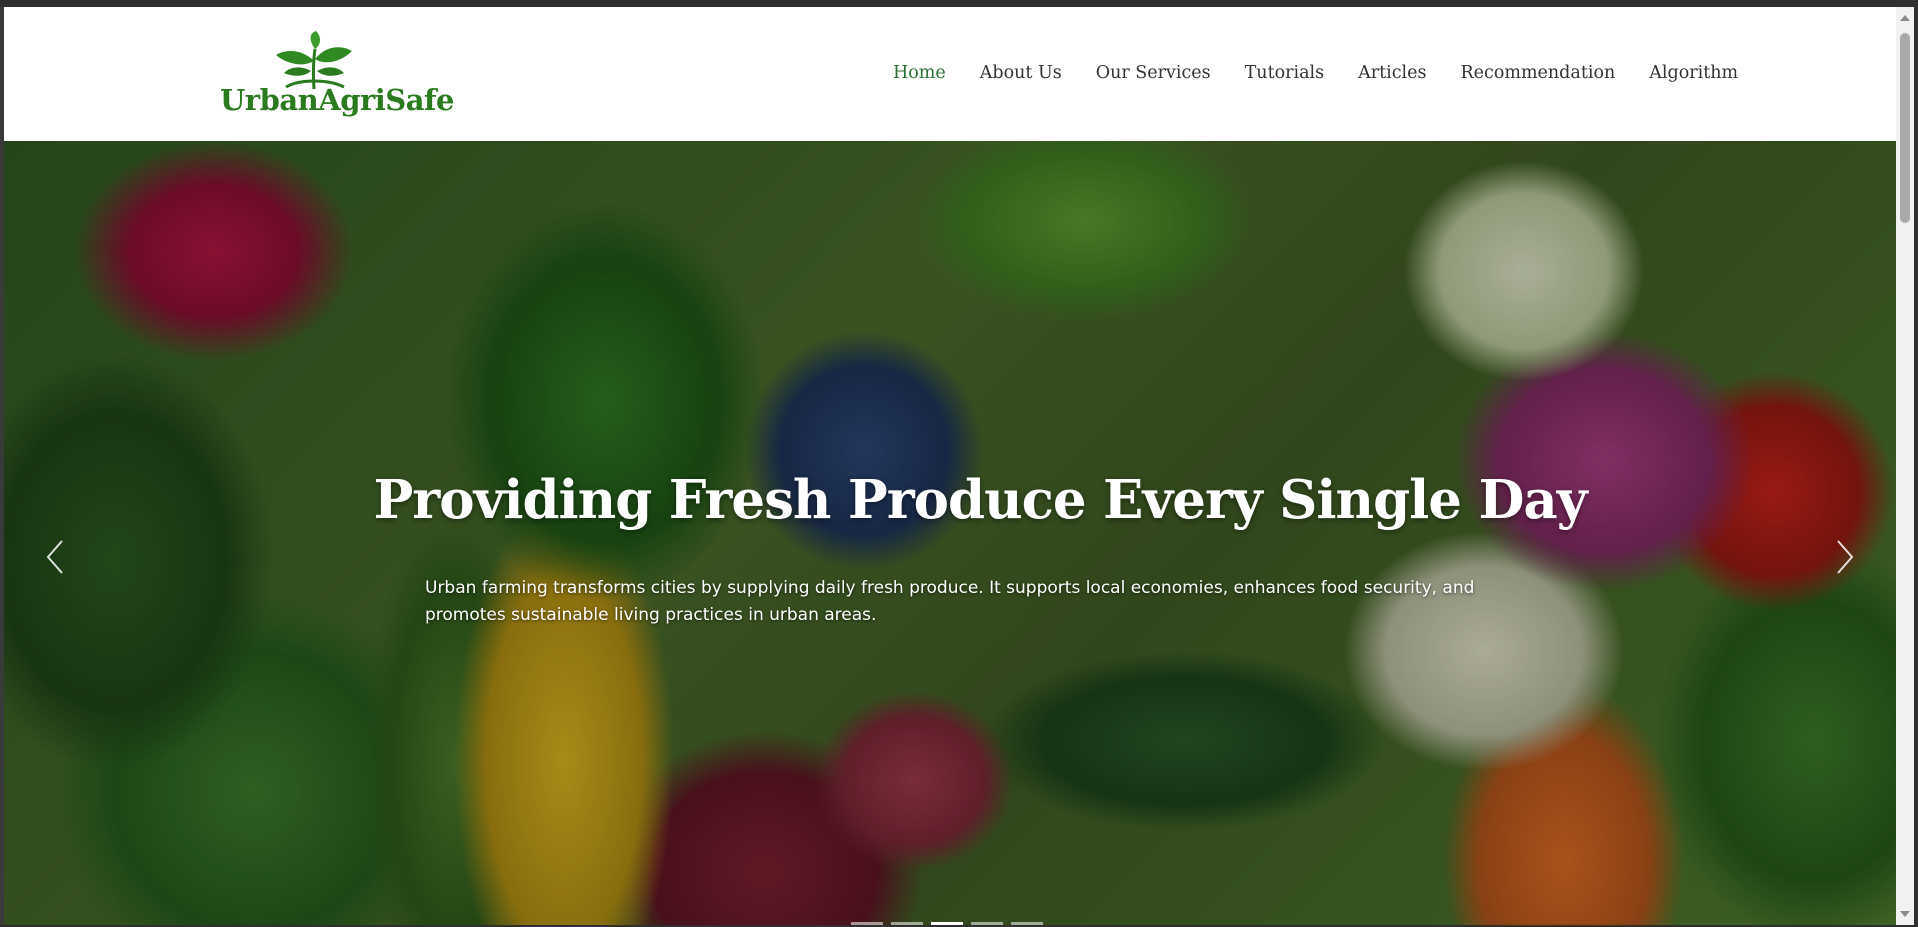  I want to click on window-frame-right, so click(1916, 463).